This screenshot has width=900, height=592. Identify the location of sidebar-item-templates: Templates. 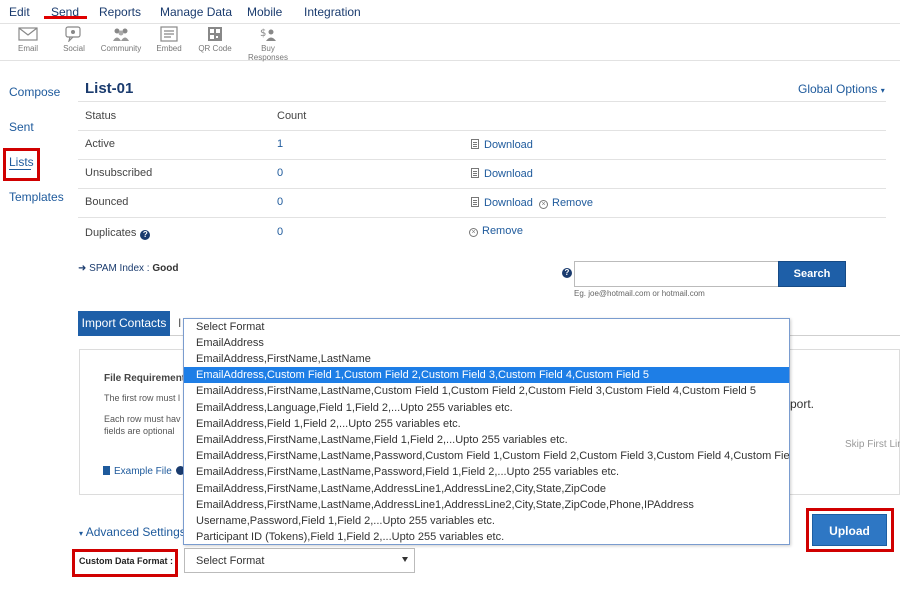
(36, 197).